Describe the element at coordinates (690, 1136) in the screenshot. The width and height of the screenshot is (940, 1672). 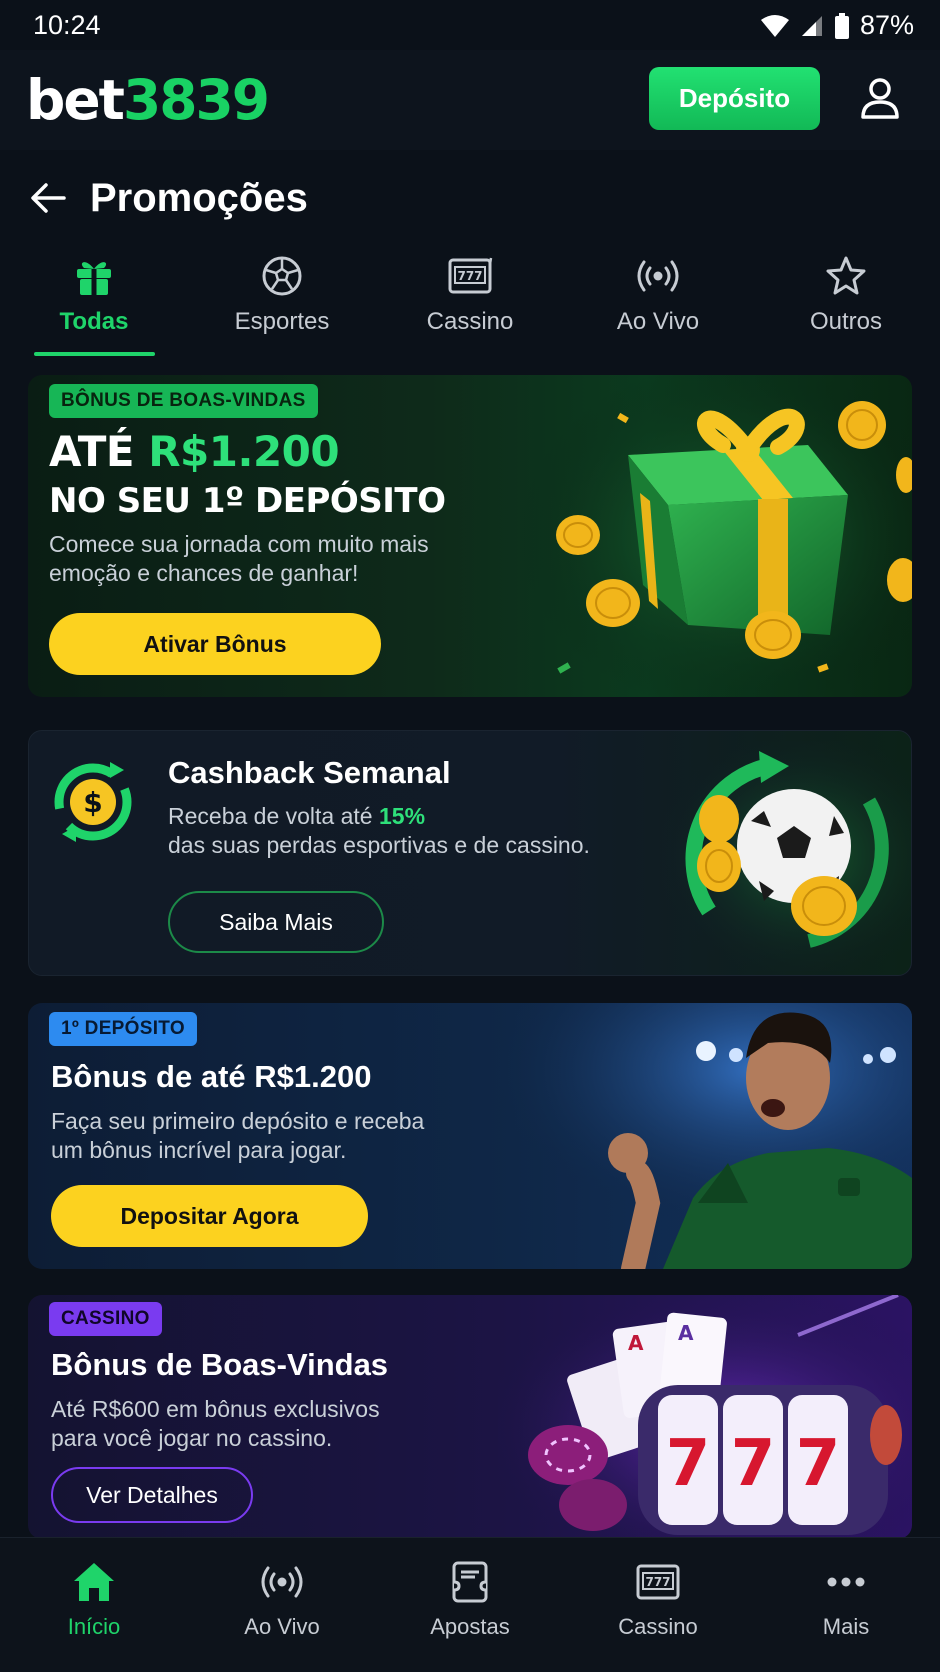
I see `soccer-player-illustration` at that location.